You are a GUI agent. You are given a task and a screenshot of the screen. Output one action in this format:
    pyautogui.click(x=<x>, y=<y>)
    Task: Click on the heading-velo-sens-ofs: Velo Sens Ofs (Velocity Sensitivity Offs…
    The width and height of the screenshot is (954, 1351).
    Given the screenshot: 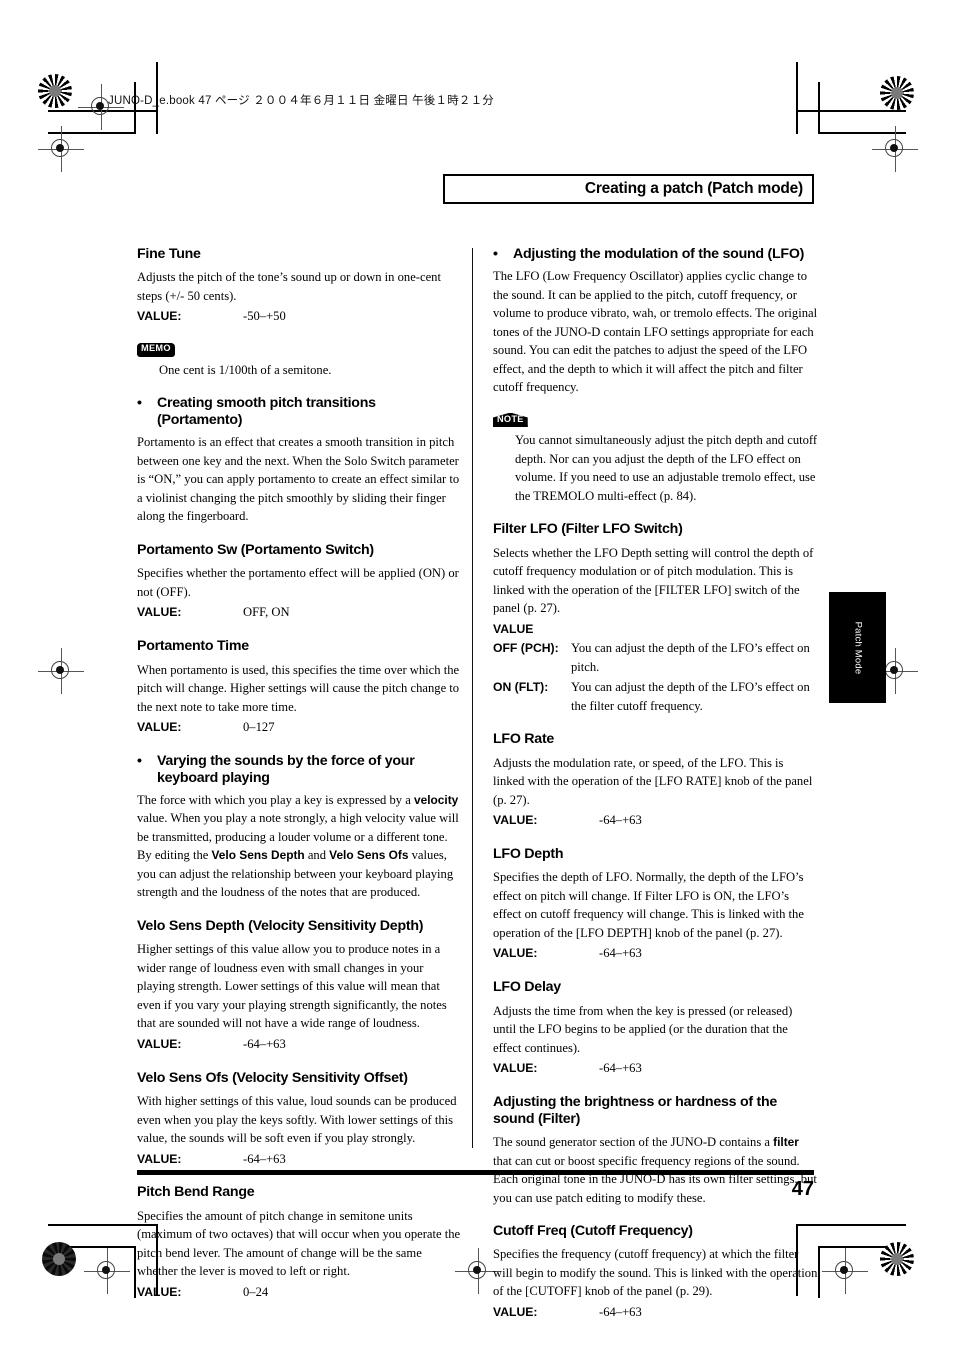 What is the action you would take?
    pyautogui.click(x=272, y=1077)
    